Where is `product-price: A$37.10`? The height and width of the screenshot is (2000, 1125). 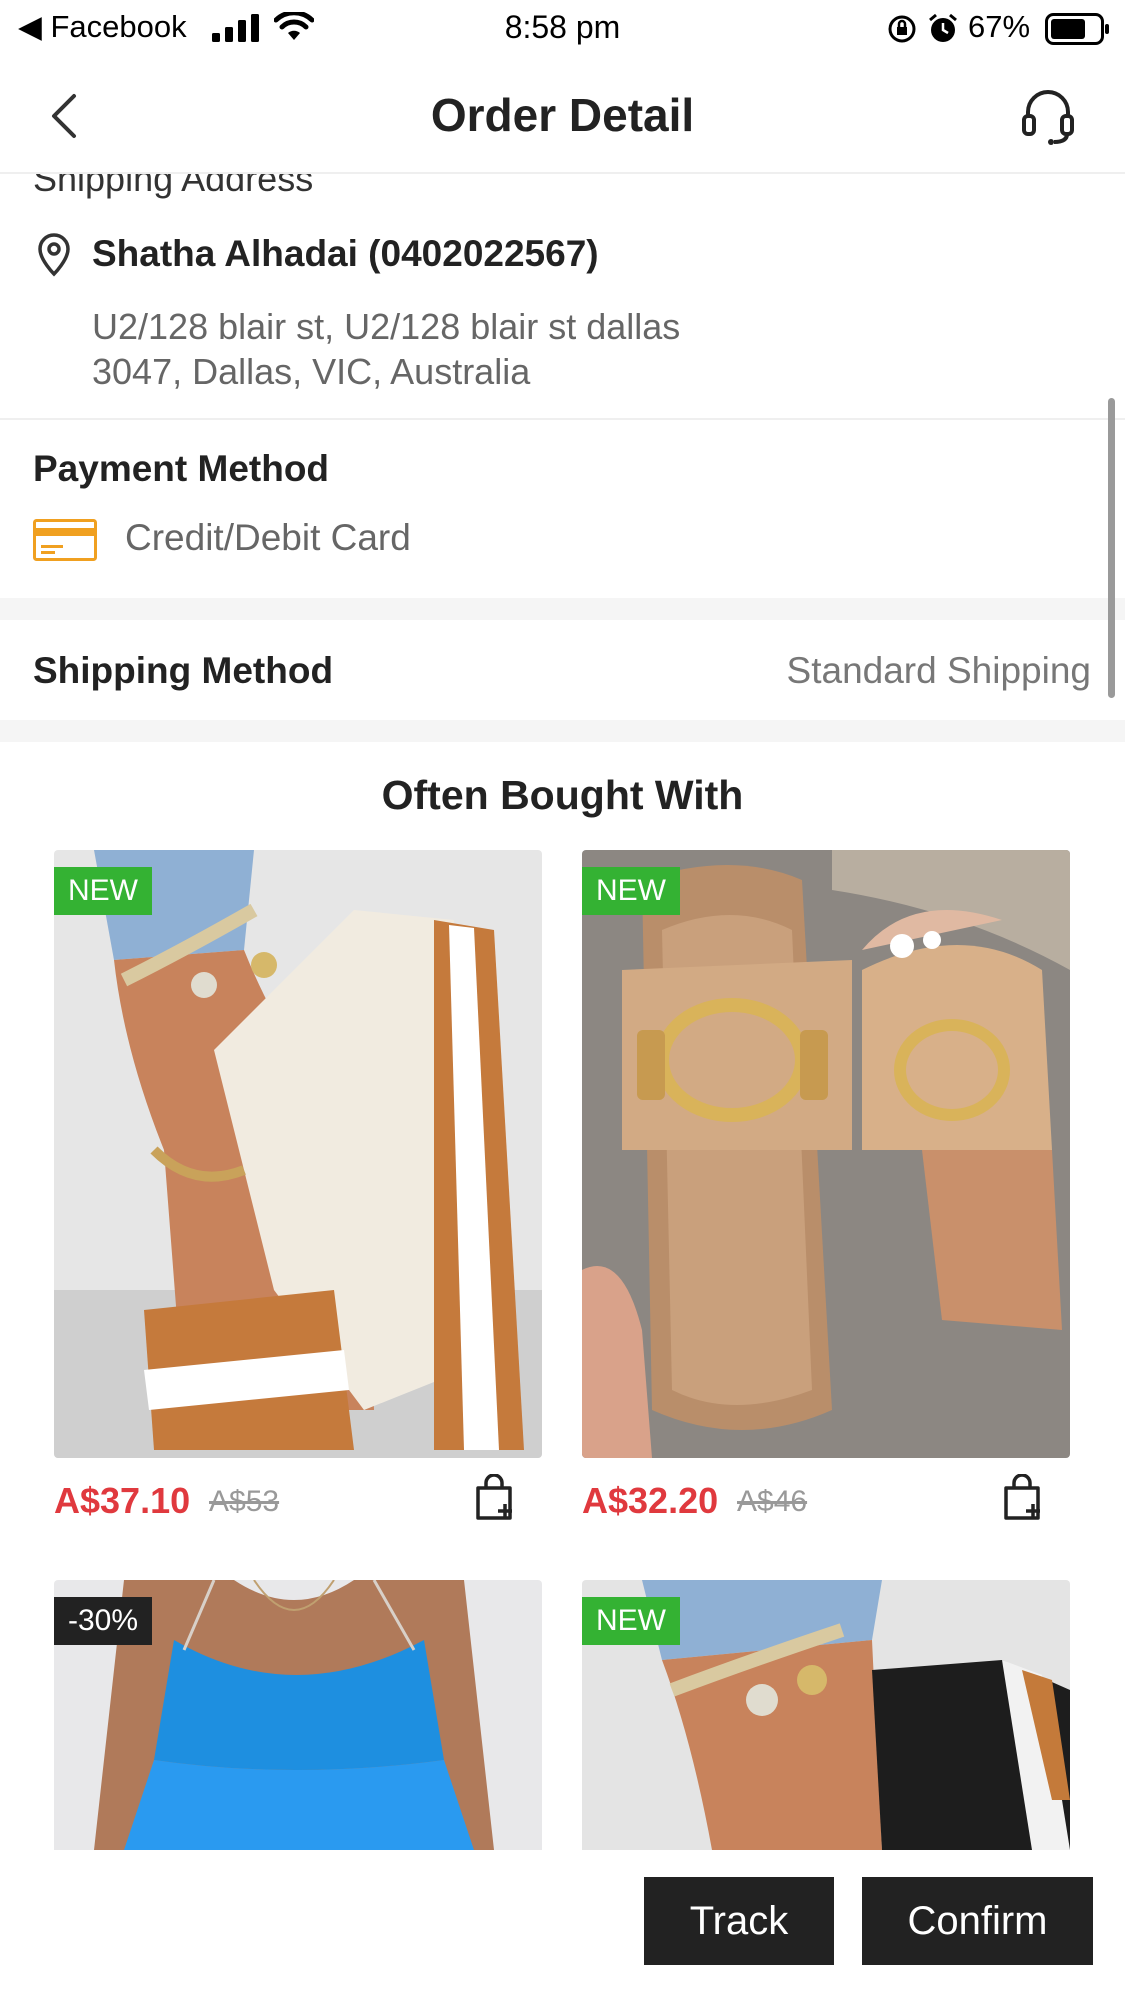
product-price: A$37.10 is located at coordinates (122, 1500).